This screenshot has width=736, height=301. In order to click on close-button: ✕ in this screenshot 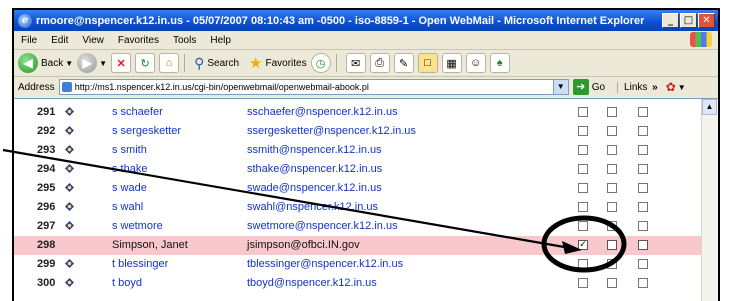, I will do `click(706, 20)`.